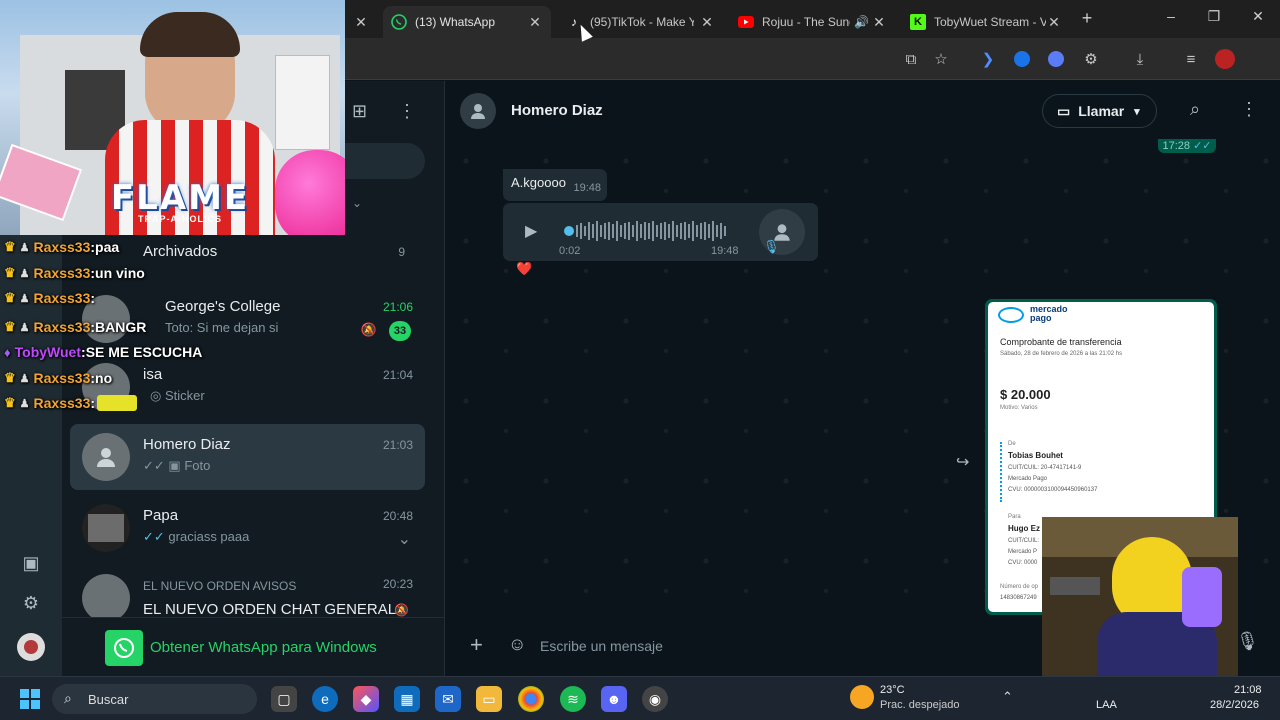 This screenshot has width=1280, height=720. What do you see at coordinates (911, 59) in the screenshot?
I see `install-app-icon: ⧉` at bounding box center [911, 59].